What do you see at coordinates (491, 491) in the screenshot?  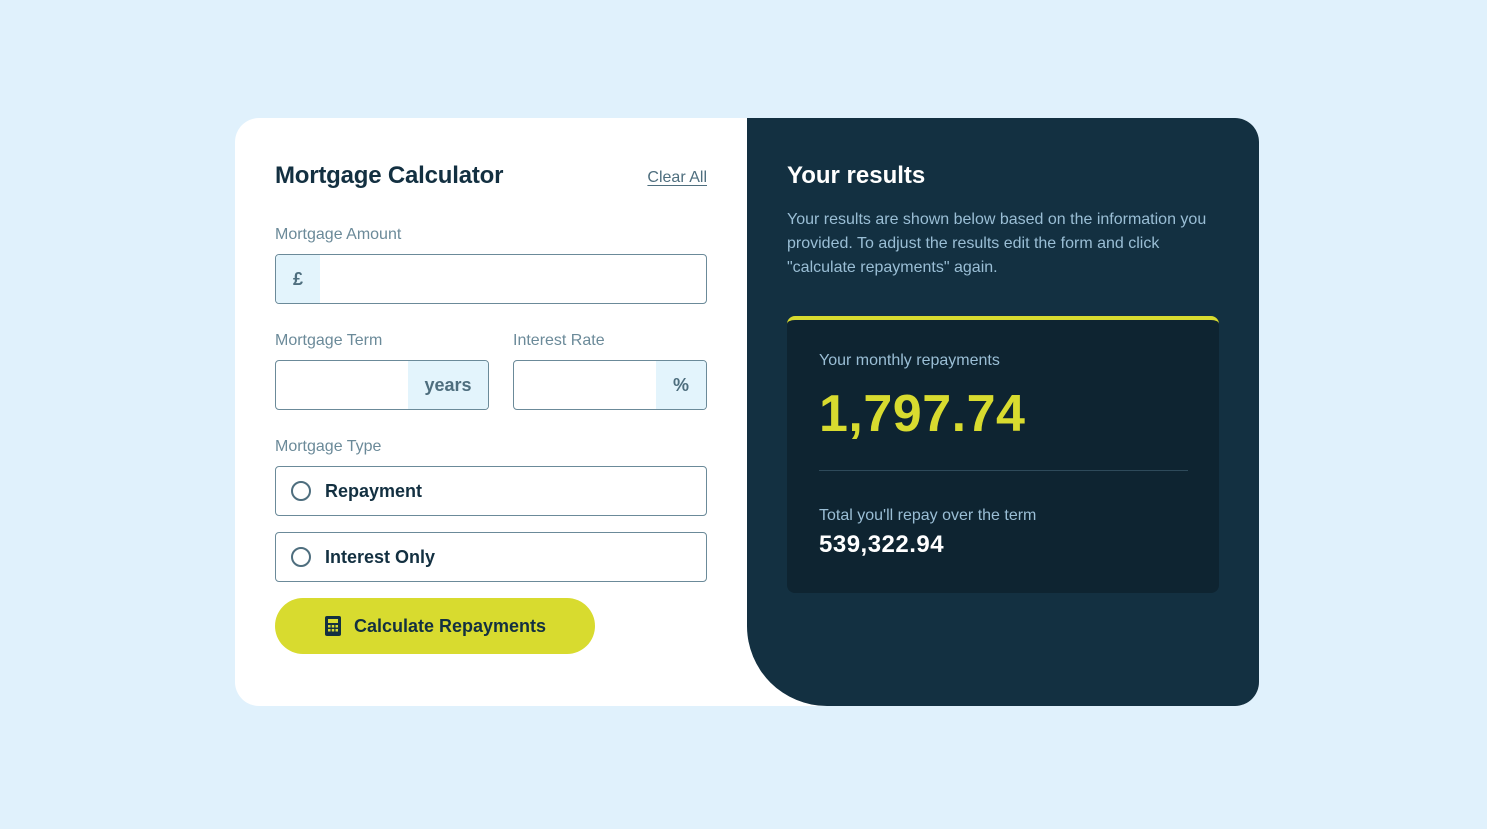 I see `repayment-option: Repayment` at bounding box center [491, 491].